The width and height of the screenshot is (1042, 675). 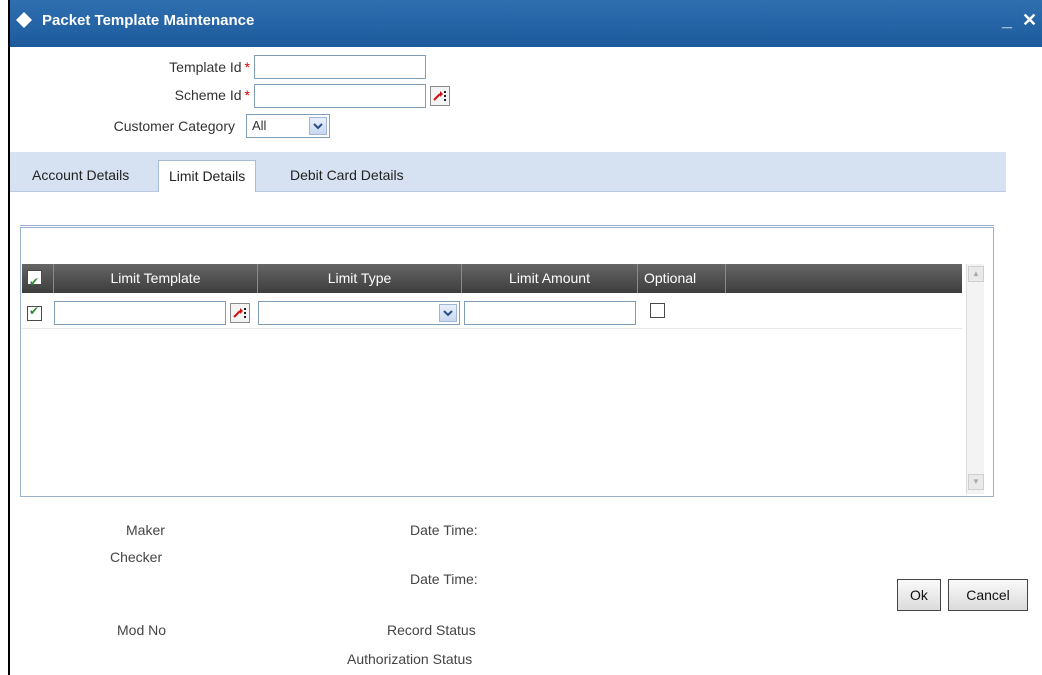 I want to click on checker-date-time-label: Date Time:, so click(x=444, y=579).